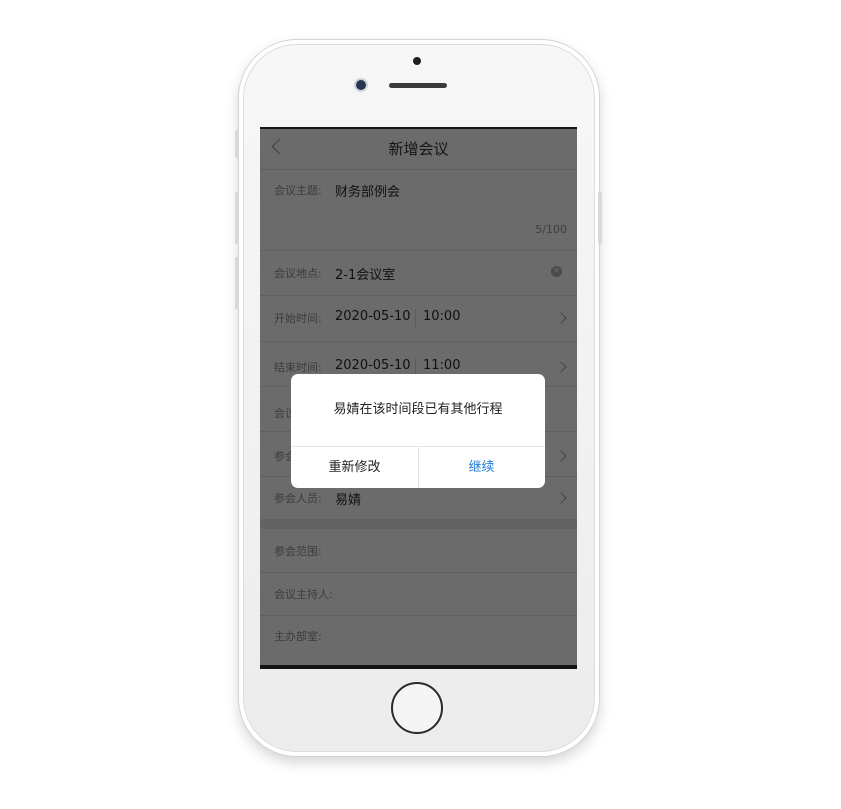 This screenshot has width=841, height=809. Describe the element at coordinates (417, 61) in the screenshot. I see `sensor-icon` at that location.